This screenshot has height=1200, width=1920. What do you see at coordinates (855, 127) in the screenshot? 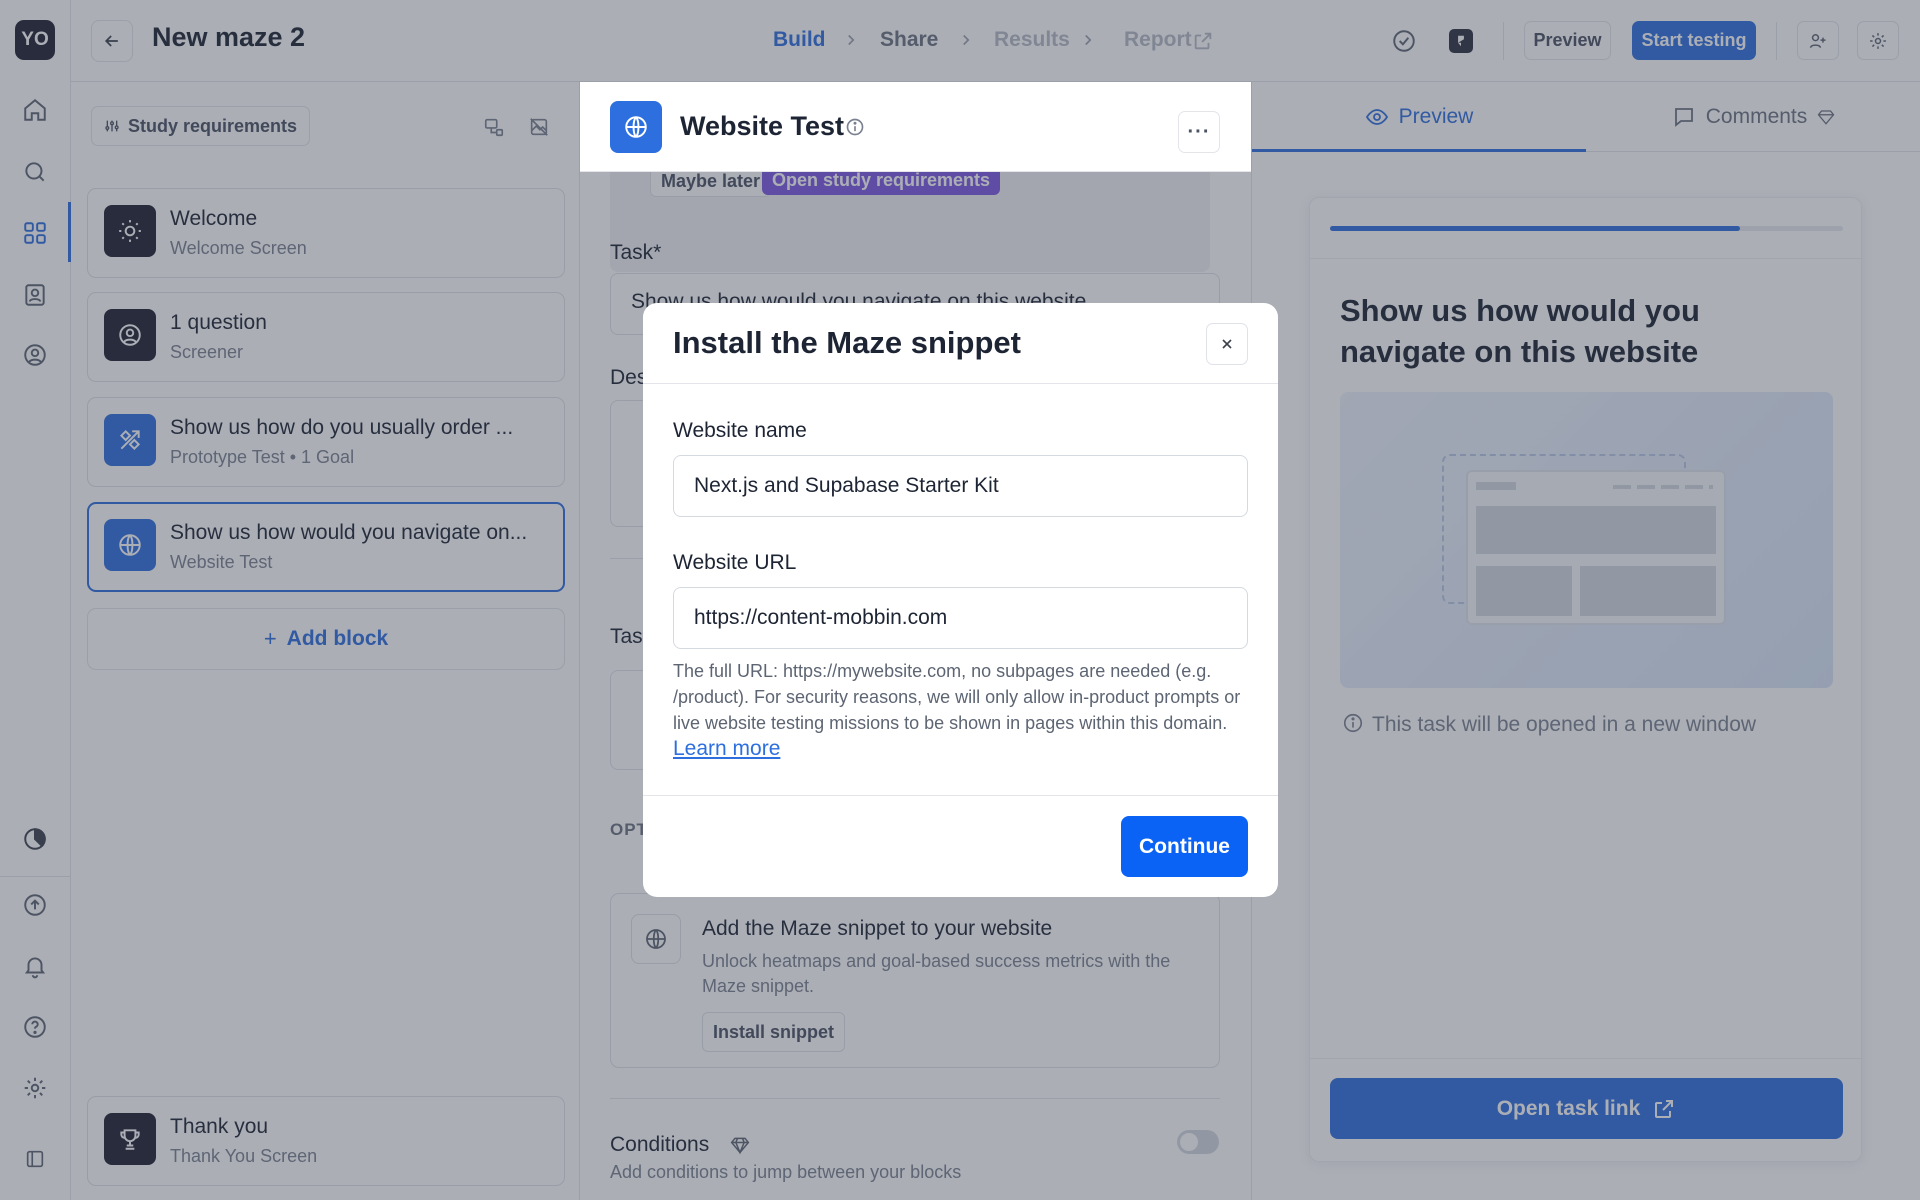
I see `info-icon` at bounding box center [855, 127].